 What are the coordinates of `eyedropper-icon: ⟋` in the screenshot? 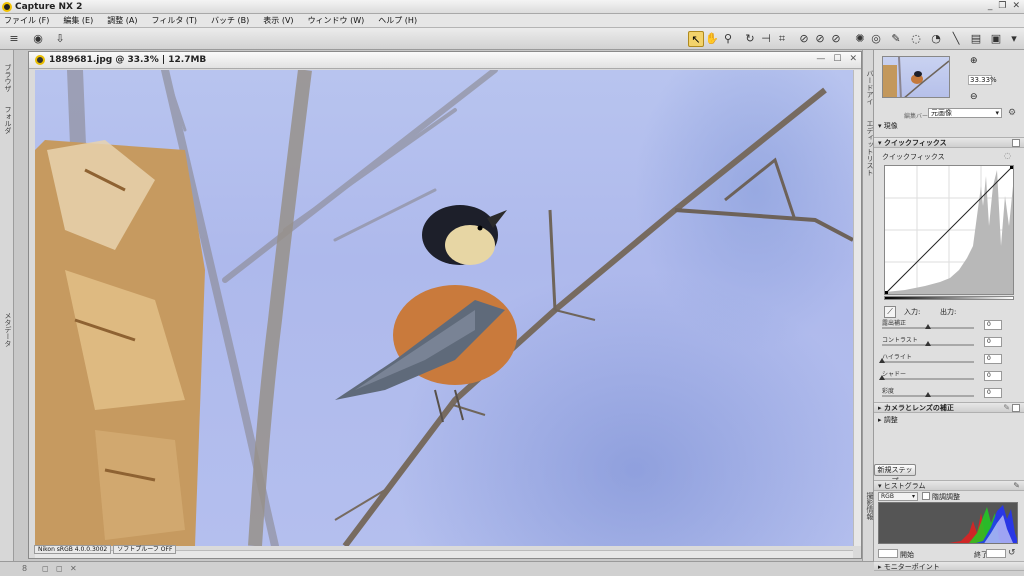 It's located at (890, 312).